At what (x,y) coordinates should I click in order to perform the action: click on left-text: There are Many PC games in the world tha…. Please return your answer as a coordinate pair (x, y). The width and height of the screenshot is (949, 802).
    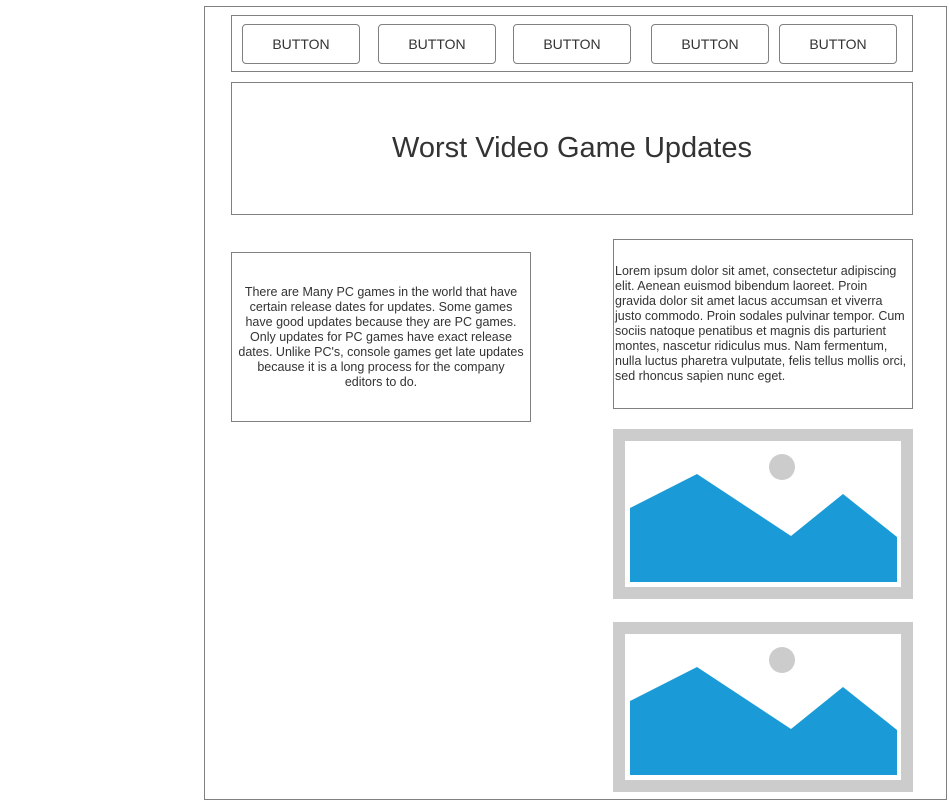
    Looking at the image, I should click on (381, 336).